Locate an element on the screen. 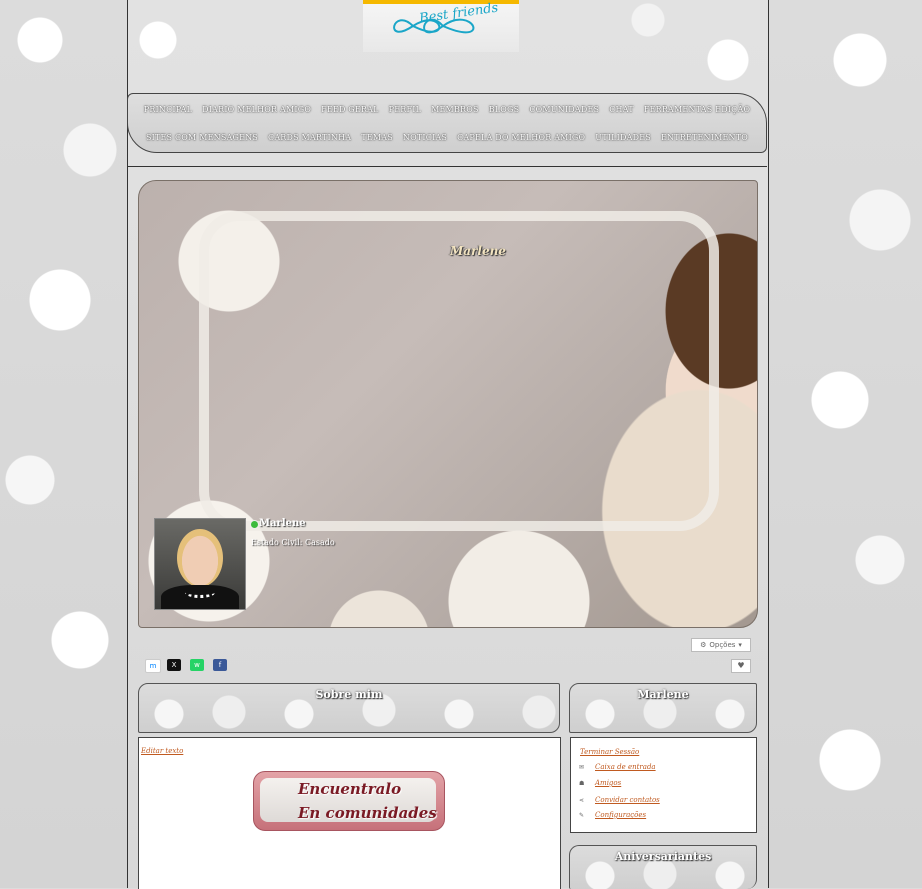 Image resolution: width=922 pixels, height=889 pixels. sidebar-item-inbox: ✉ Caixa de entrada is located at coordinates (617, 767).